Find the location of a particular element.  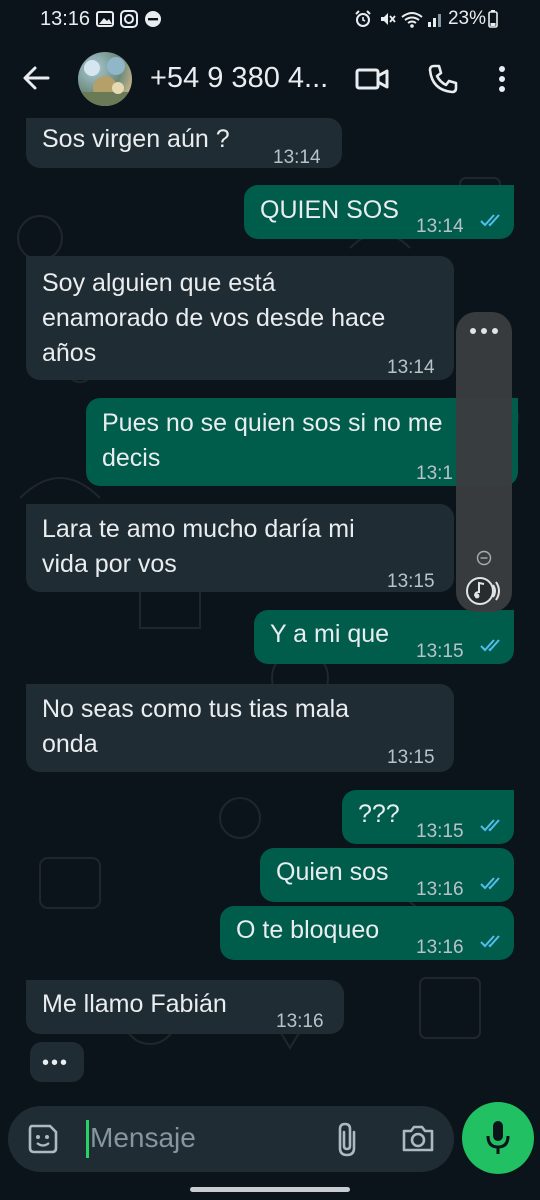

status-bar: 13:16 23% is located at coordinates (270, 20).